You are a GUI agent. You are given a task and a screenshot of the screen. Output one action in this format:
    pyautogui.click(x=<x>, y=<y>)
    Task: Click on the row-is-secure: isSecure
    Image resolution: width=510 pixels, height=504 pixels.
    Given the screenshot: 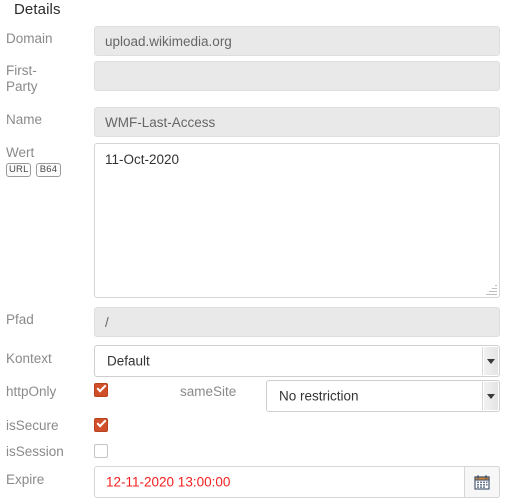 What is the action you would take?
    pyautogui.click(x=255, y=426)
    